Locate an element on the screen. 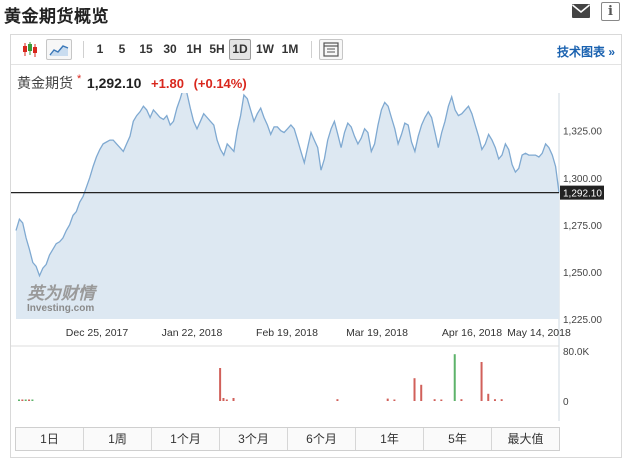  tech-chart-label: 技术图表 is located at coordinates (580, 52).